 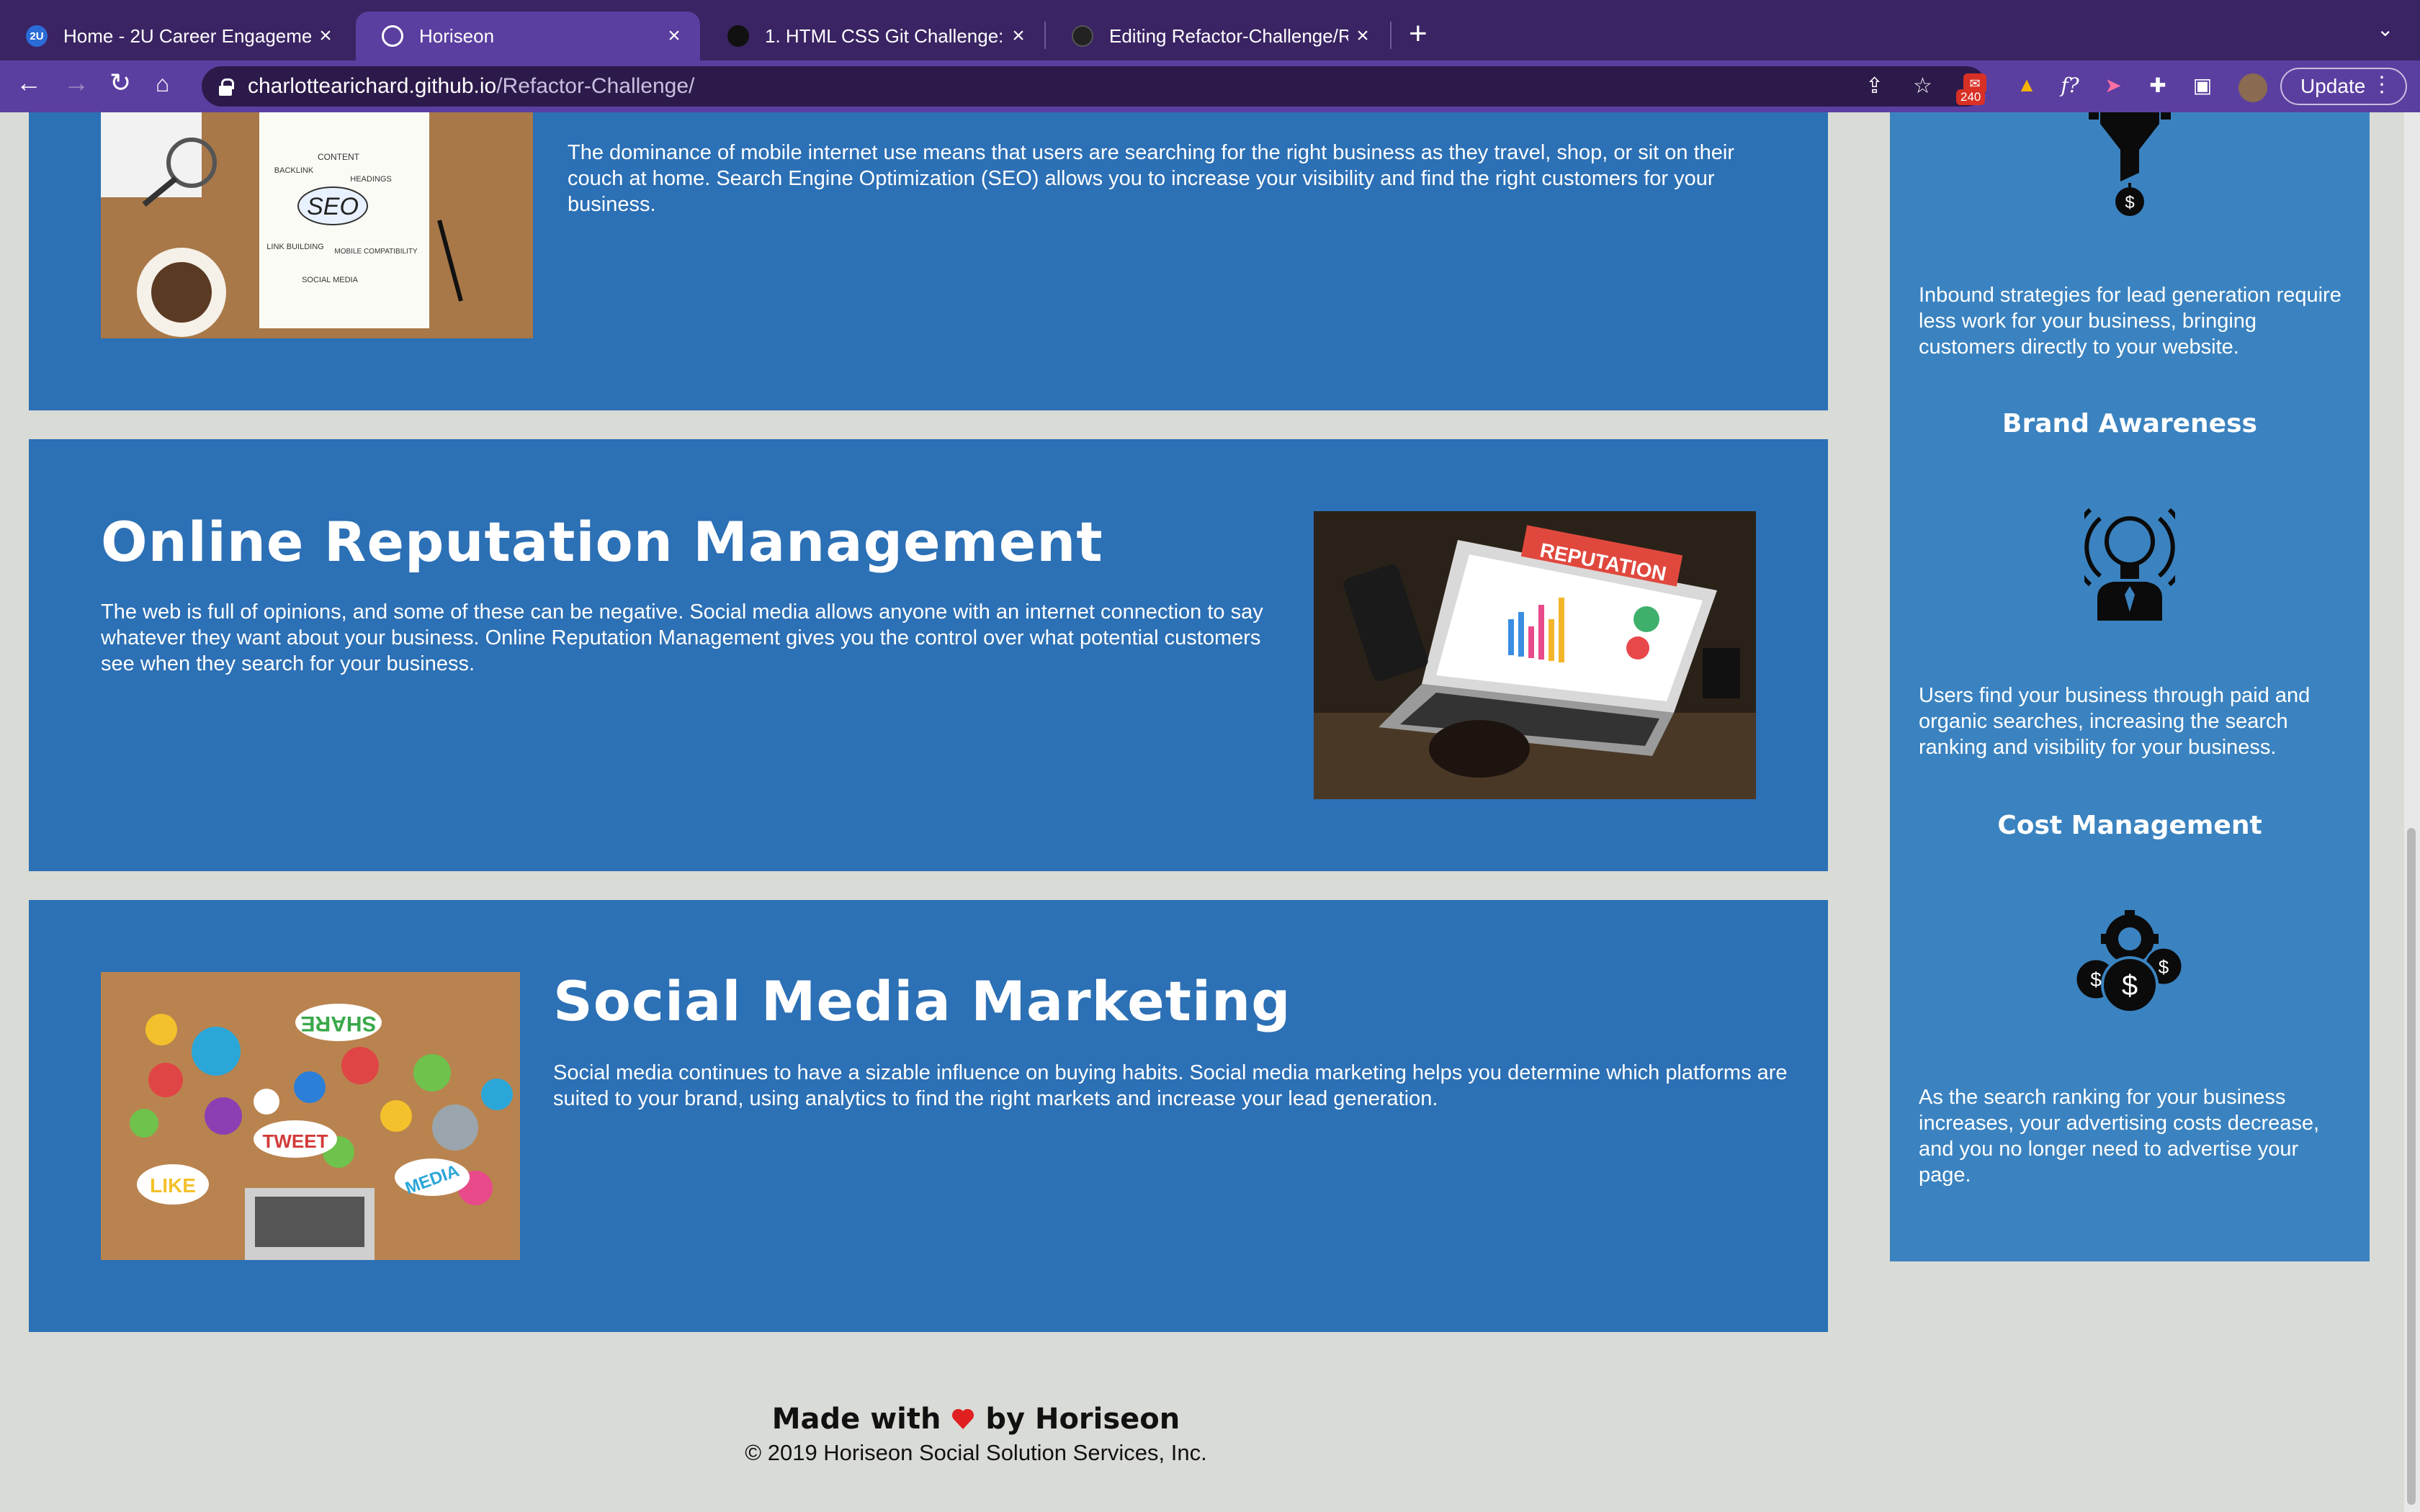 I want to click on made-with-line: Made with by Horiseon, so click(x=976, y=1419).